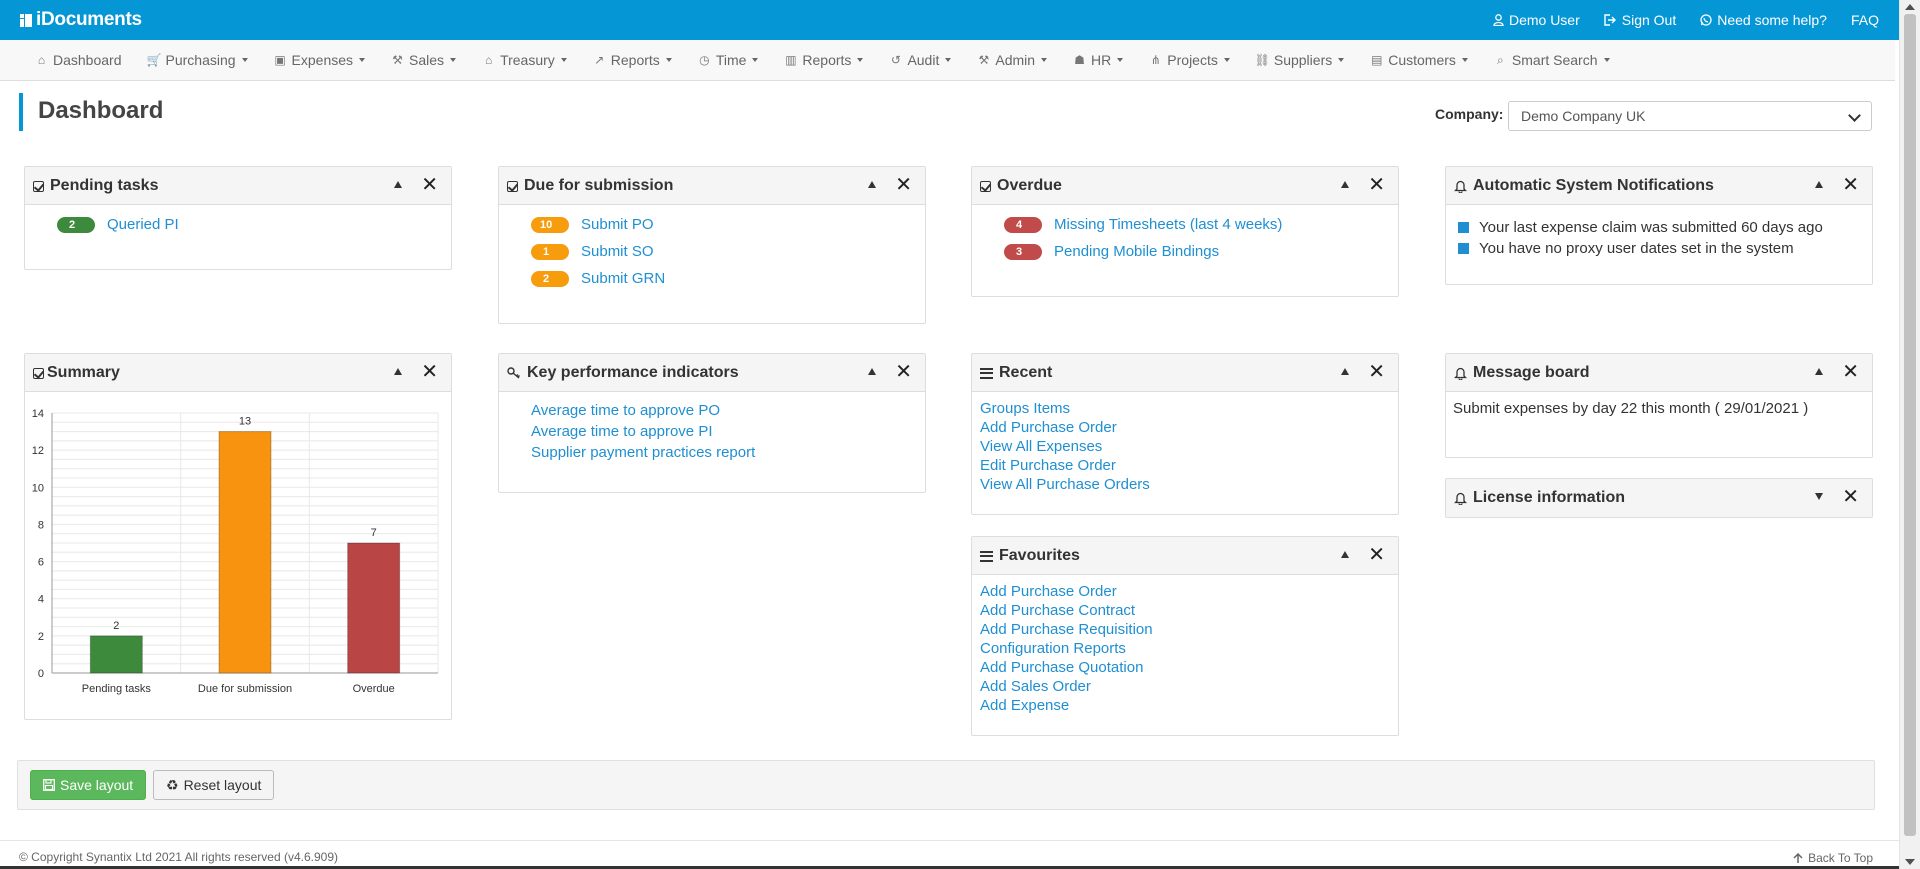 The width and height of the screenshot is (1920, 869). Describe the element at coordinates (427, 60) in the screenshot. I see `nav-item-label: Sales` at that location.